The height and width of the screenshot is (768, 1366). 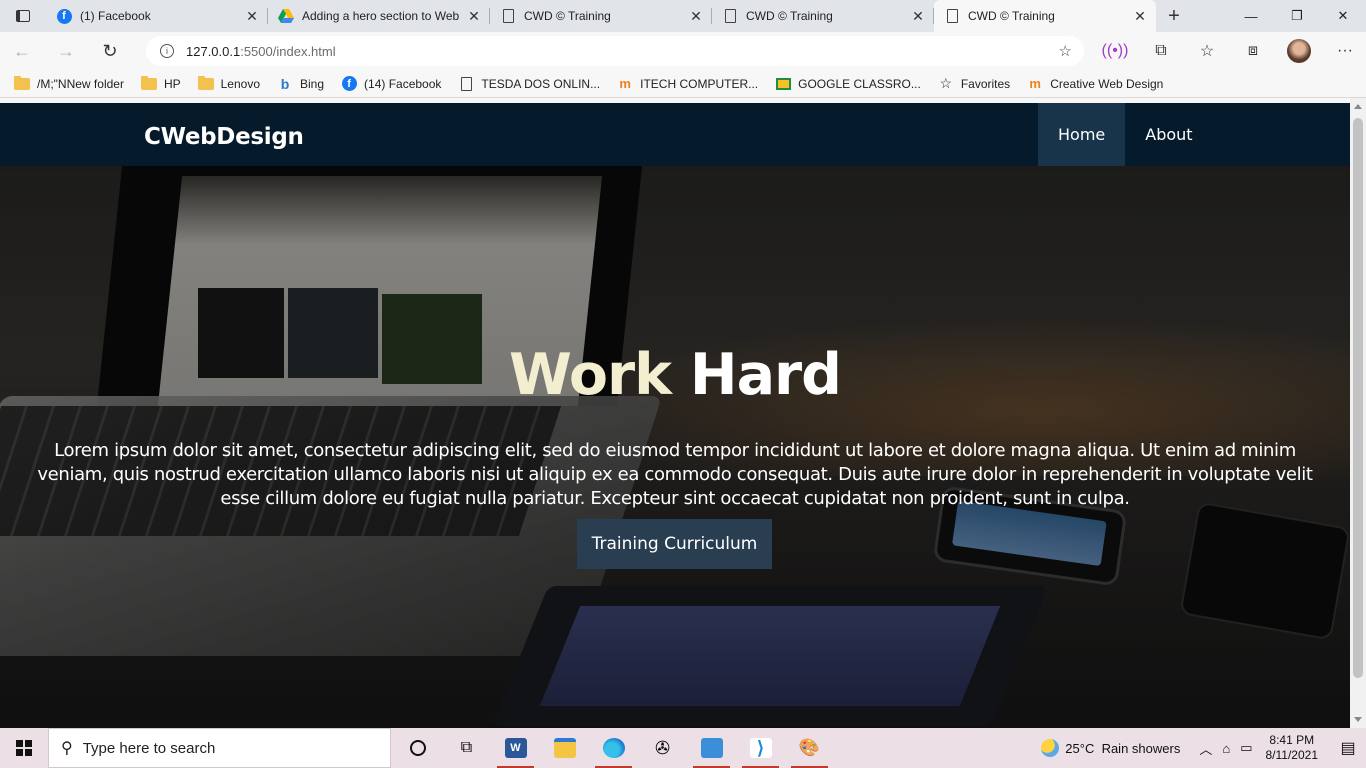 I want to click on info-icon: i, so click(x=167, y=51).